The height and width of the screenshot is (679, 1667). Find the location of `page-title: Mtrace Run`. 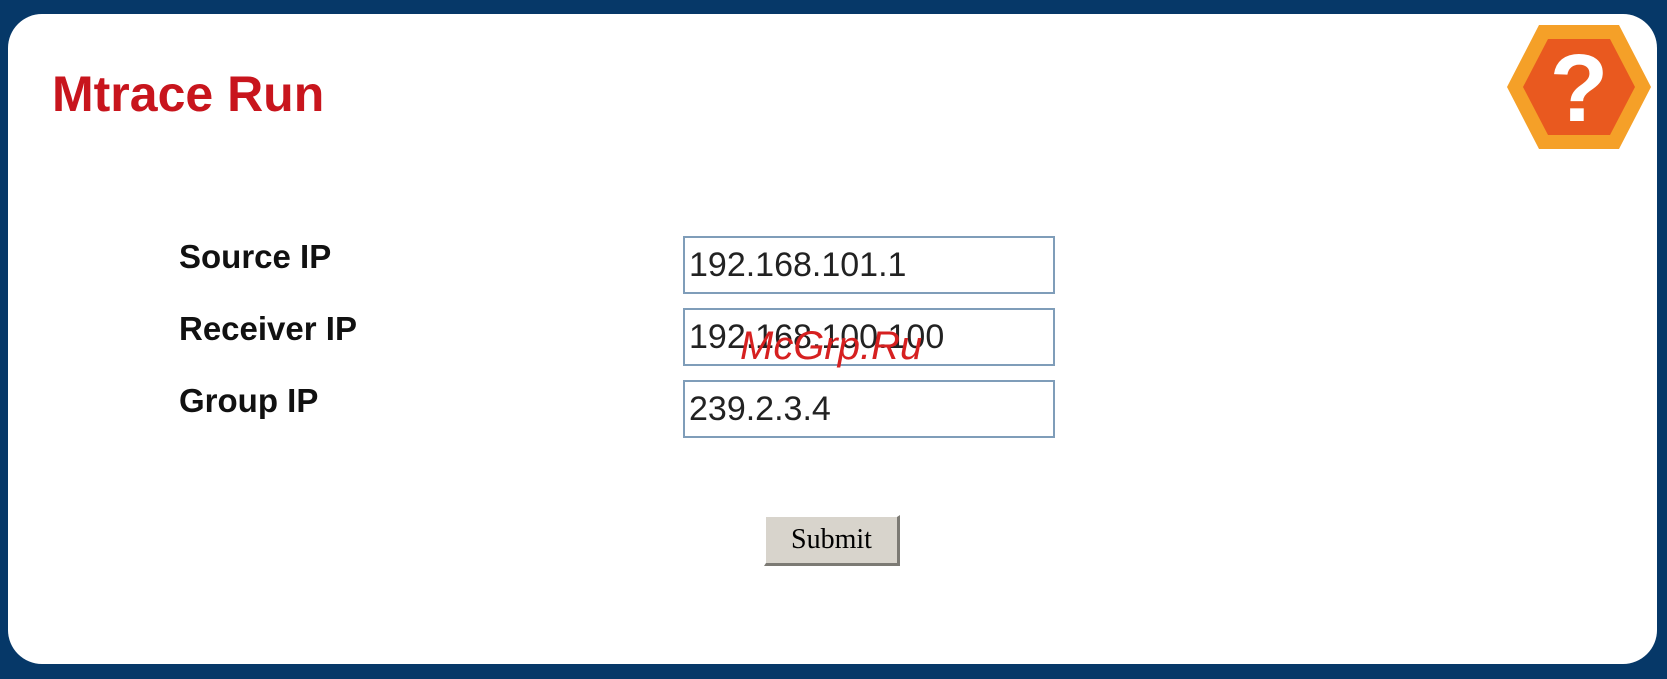

page-title: Mtrace Run is located at coordinates (188, 94).